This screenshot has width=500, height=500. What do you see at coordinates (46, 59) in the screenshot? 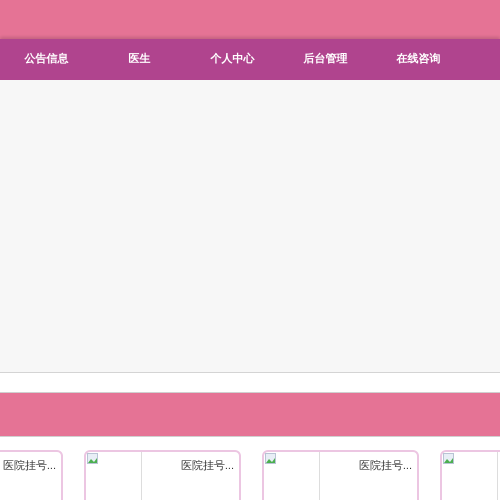
I see `nav-link: 公告信息` at bounding box center [46, 59].